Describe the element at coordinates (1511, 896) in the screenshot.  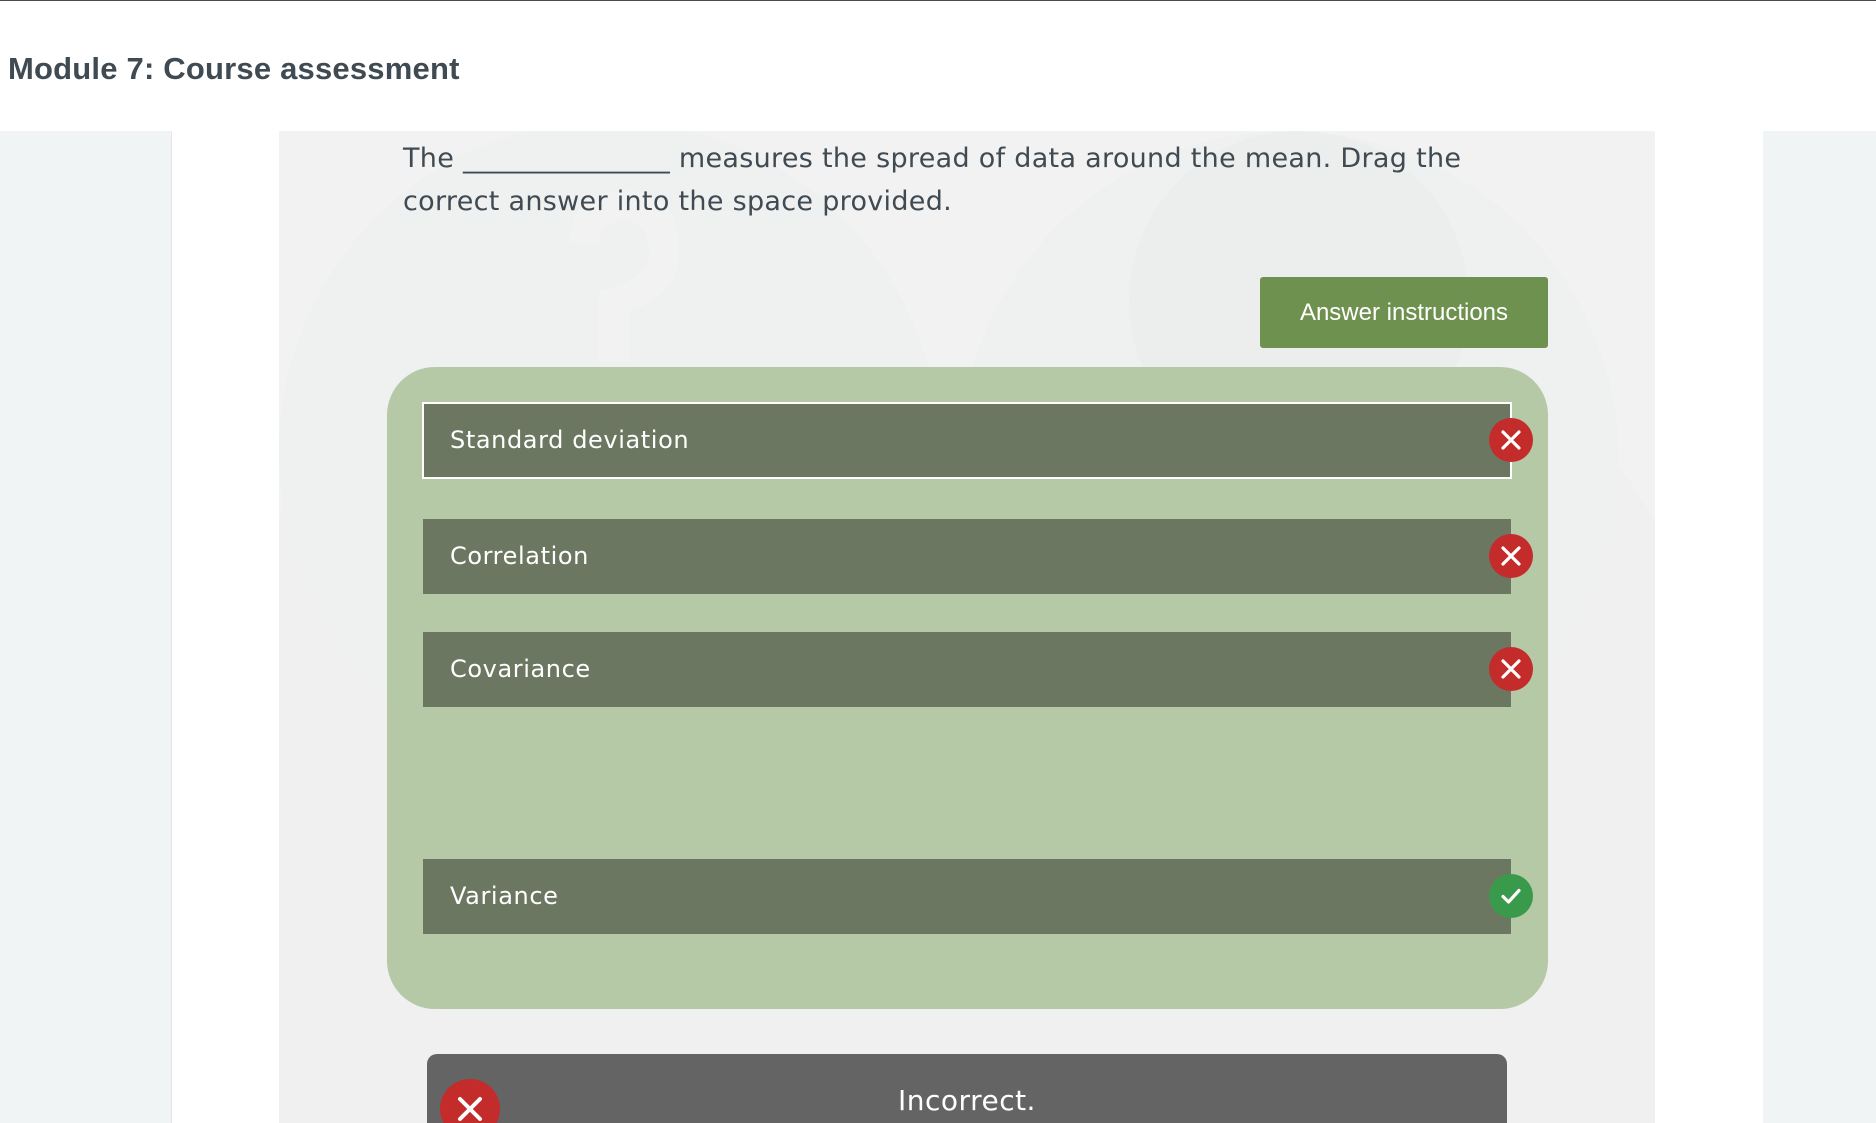
I see `check-icon` at that location.